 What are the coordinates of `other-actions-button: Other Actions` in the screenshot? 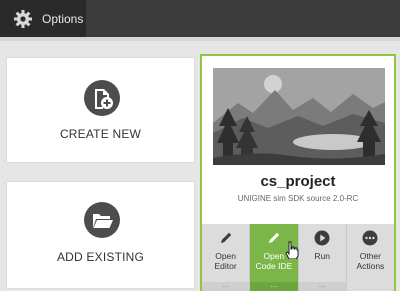 It's located at (370, 257).